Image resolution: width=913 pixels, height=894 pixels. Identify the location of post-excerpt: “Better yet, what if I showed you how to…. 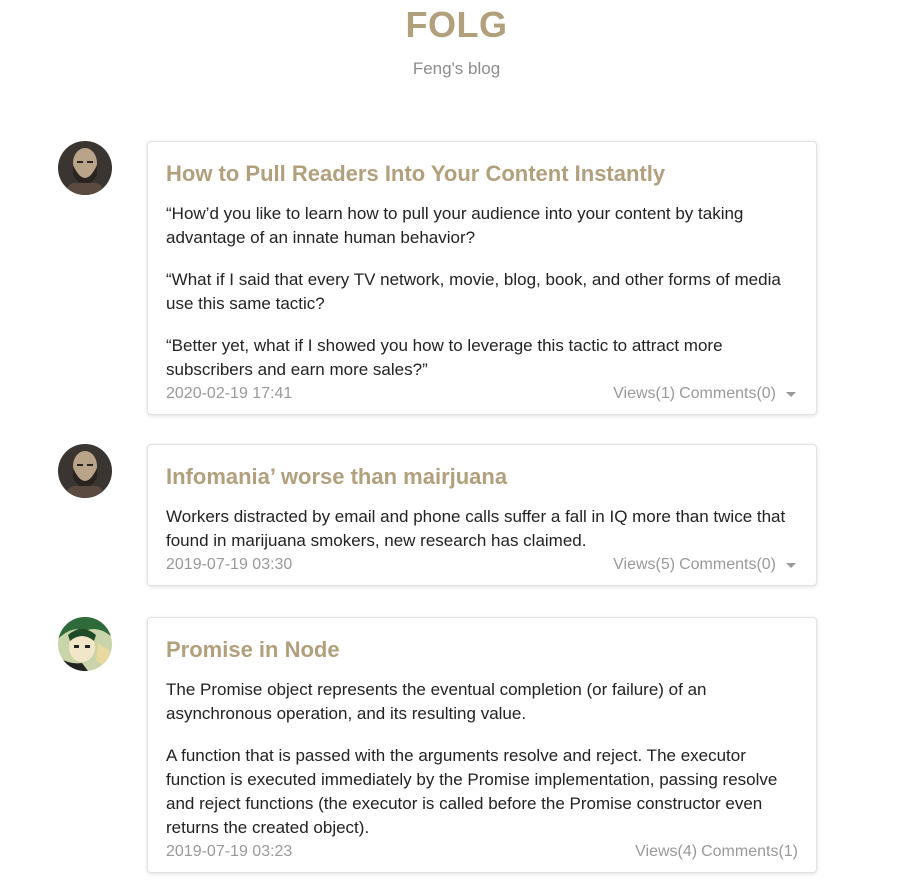
(444, 357).